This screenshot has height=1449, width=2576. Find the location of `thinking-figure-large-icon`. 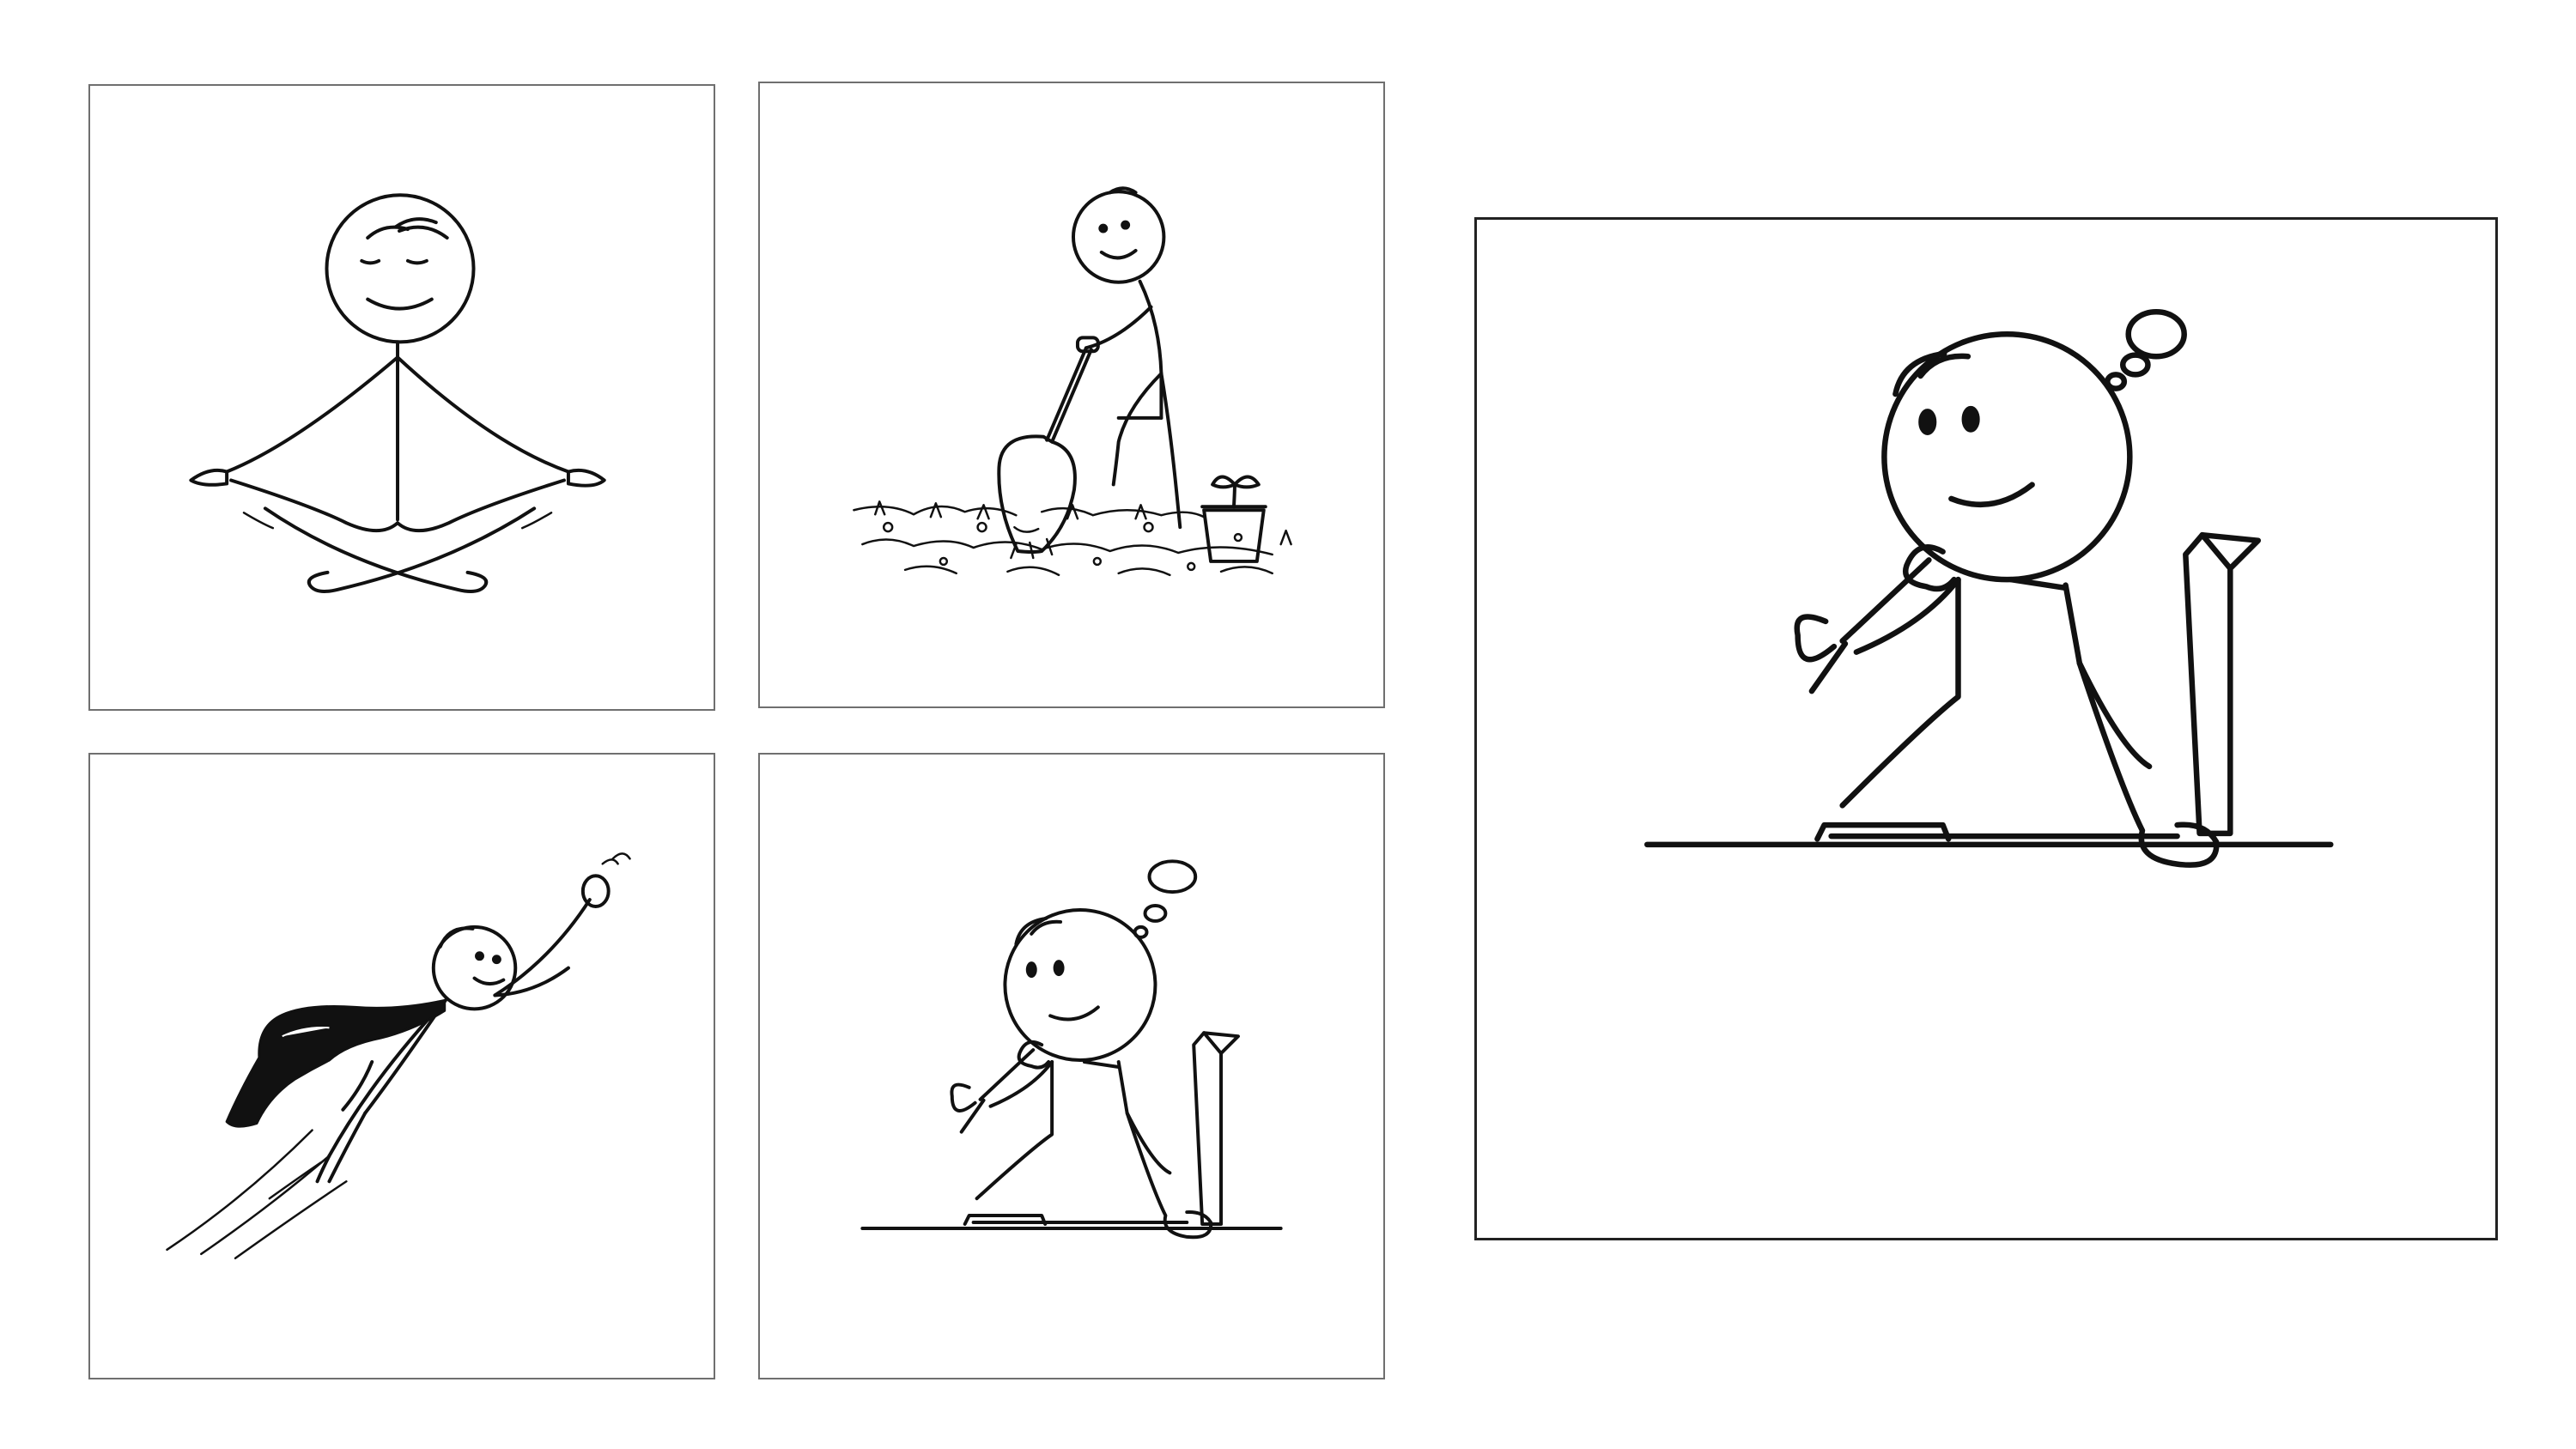

thinking-figure-large-icon is located at coordinates (1989, 588).